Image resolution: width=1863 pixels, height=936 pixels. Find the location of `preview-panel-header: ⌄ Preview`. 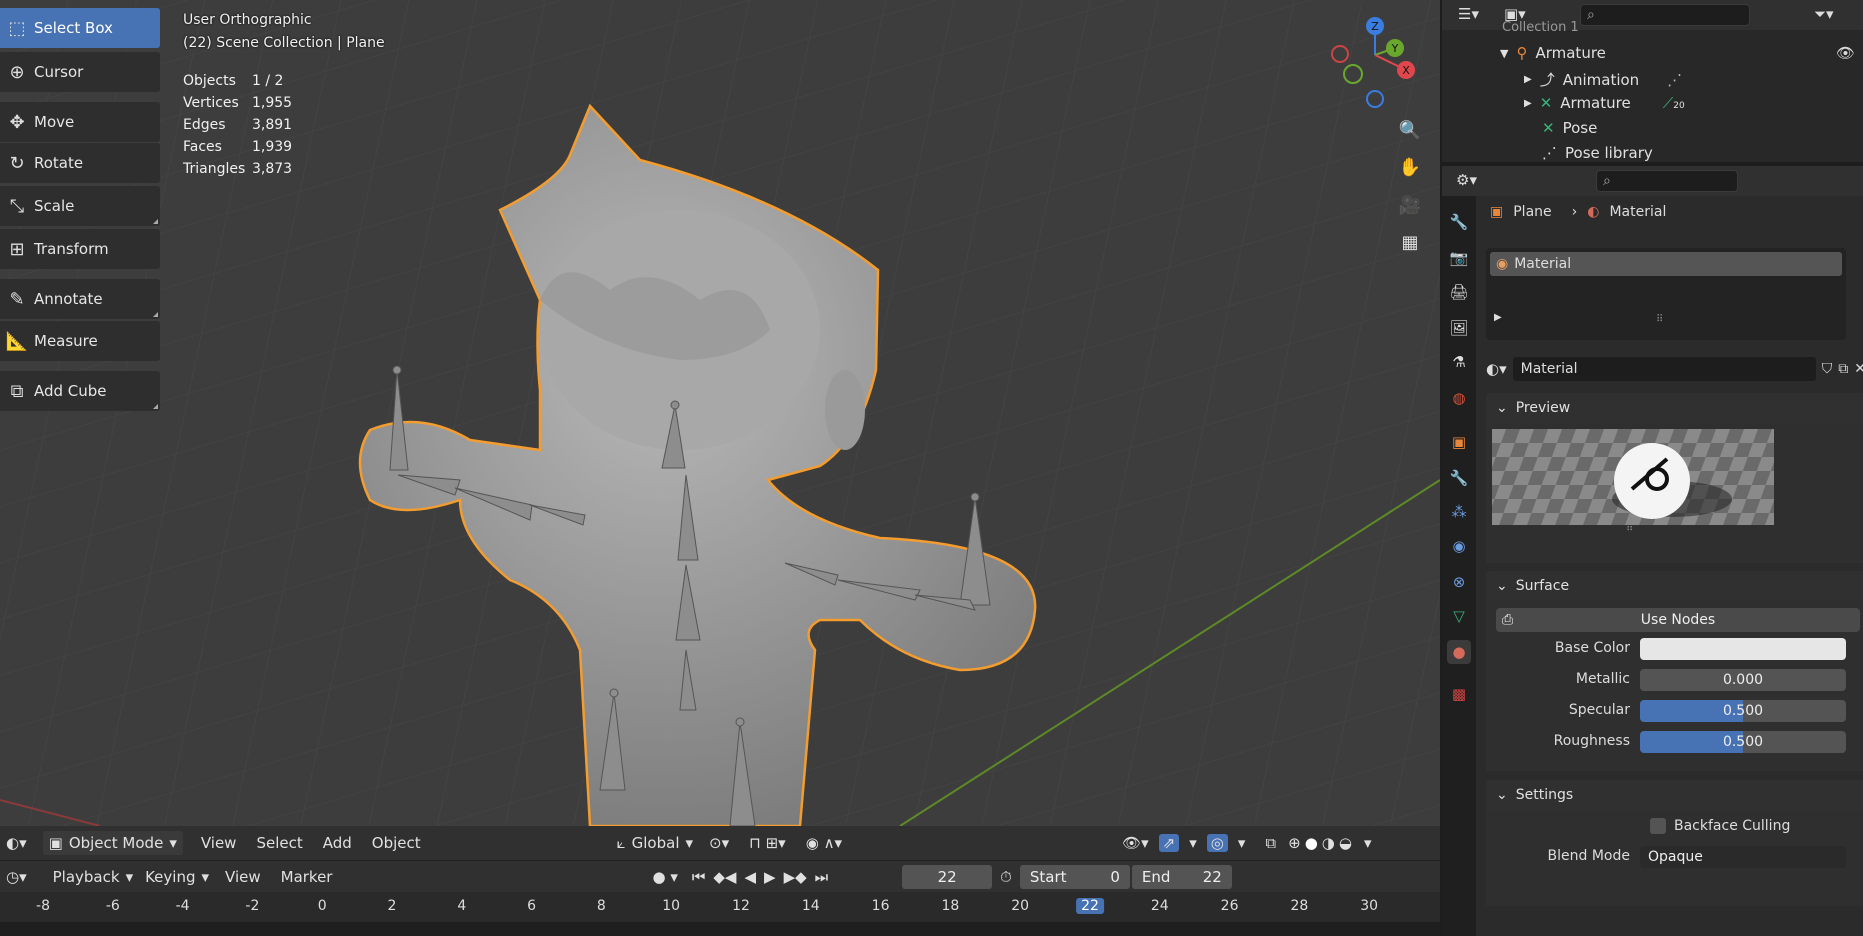

preview-panel-header: ⌄ Preview is located at coordinates (1674, 408).